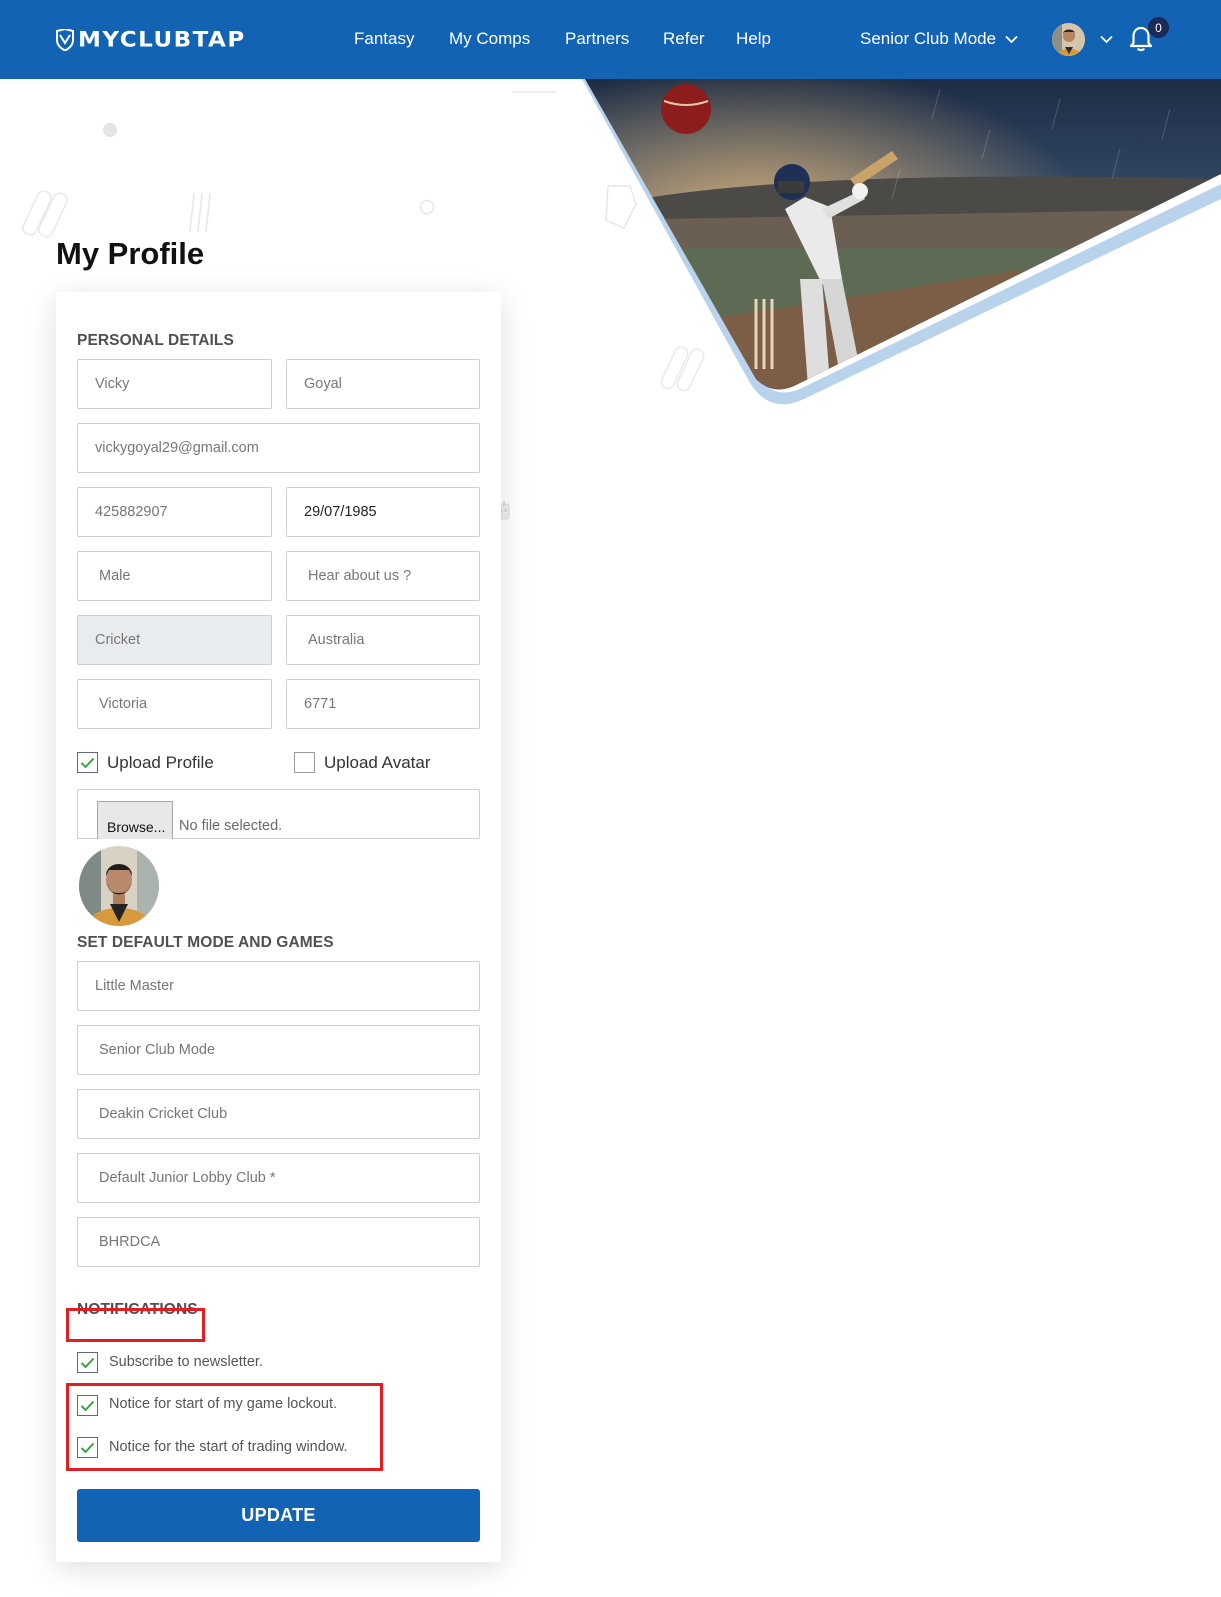 The width and height of the screenshot is (1221, 1597). I want to click on notice-options-highlight, so click(224, 1427).